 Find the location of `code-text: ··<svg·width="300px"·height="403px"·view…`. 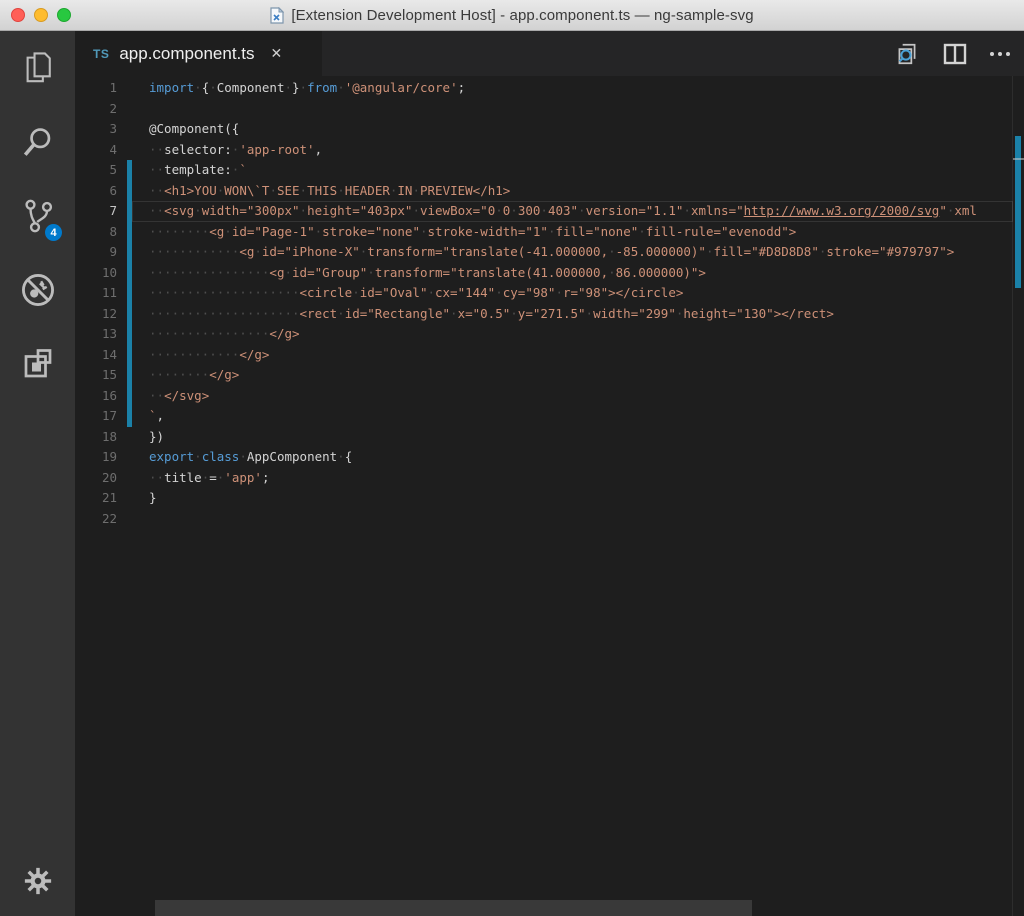

code-text: ··<svg·width="300px"·height="403px"·view… is located at coordinates (572, 211).